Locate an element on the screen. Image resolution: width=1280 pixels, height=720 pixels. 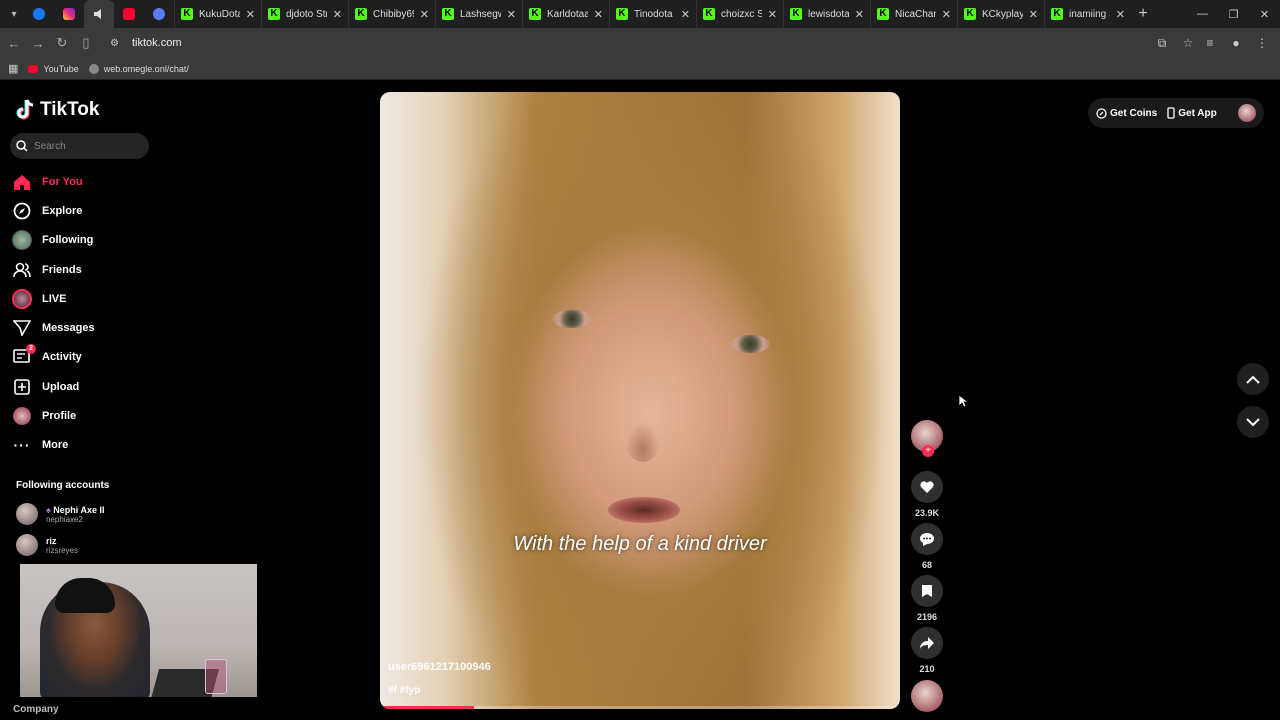
split-view-button: ▯ is located at coordinates (86, 43).